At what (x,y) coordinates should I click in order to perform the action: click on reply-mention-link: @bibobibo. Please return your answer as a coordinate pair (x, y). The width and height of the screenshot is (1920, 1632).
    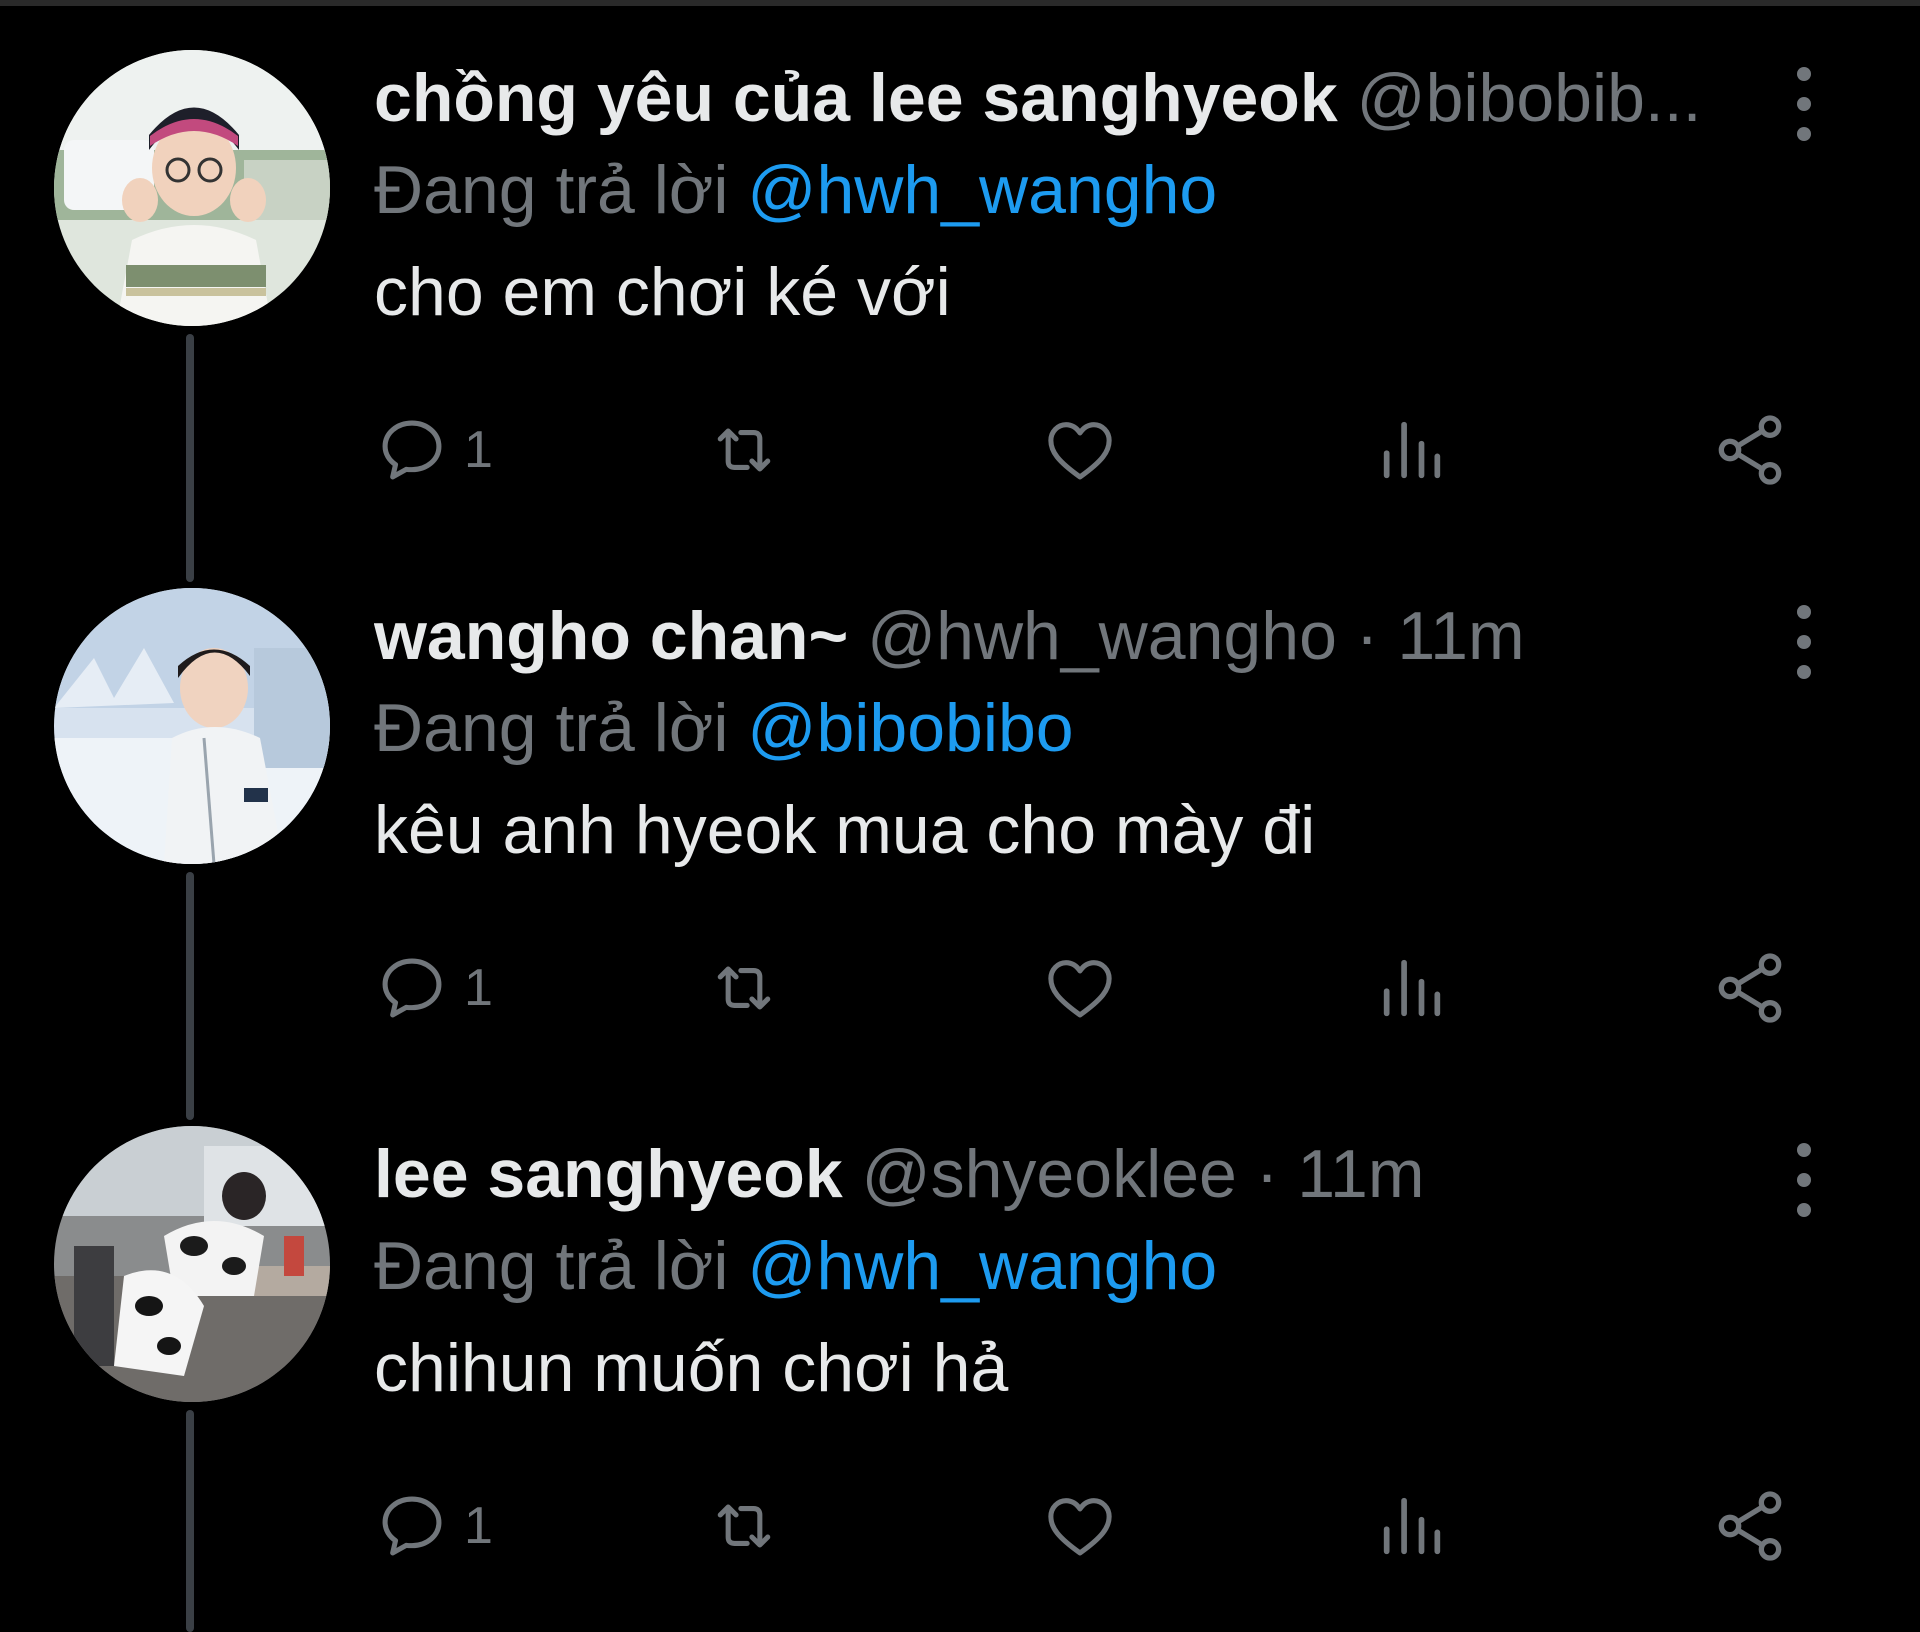
    Looking at the image, I should click on (910, 728).